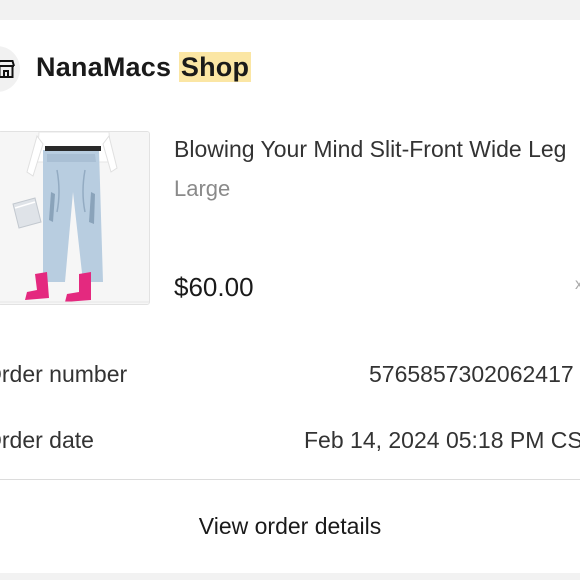 The image size is (580, 580). I want to click on product-variant: Large, so click(202, 188).